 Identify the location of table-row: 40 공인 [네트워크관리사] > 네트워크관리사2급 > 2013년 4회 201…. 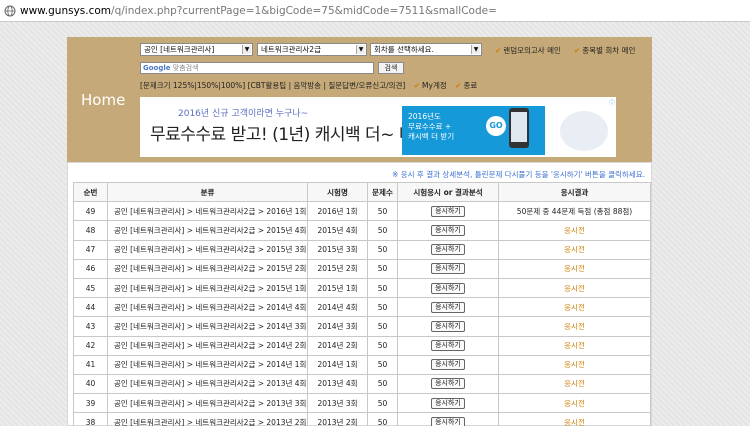
(362, 384).